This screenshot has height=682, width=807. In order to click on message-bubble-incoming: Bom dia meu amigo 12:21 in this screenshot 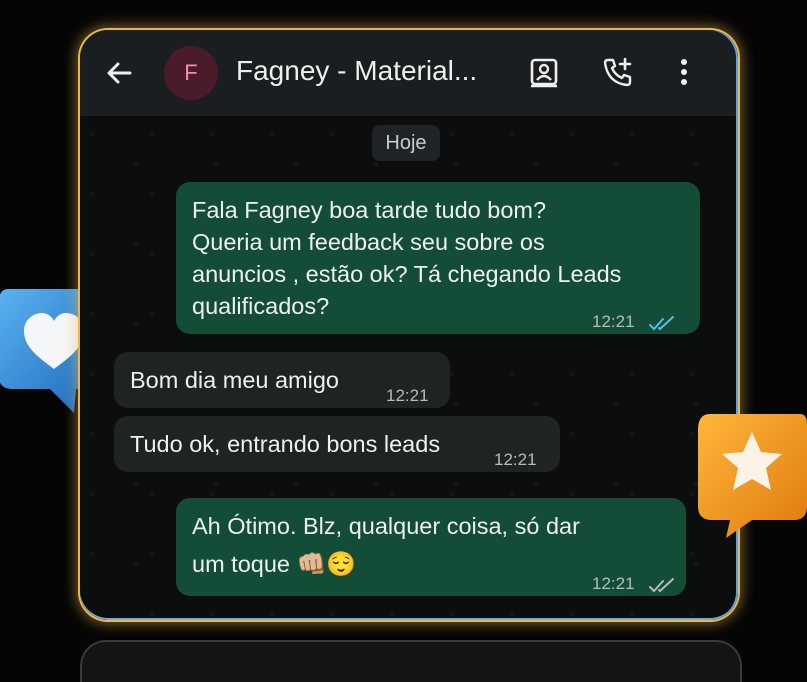, I will do `click(282, 380)`.